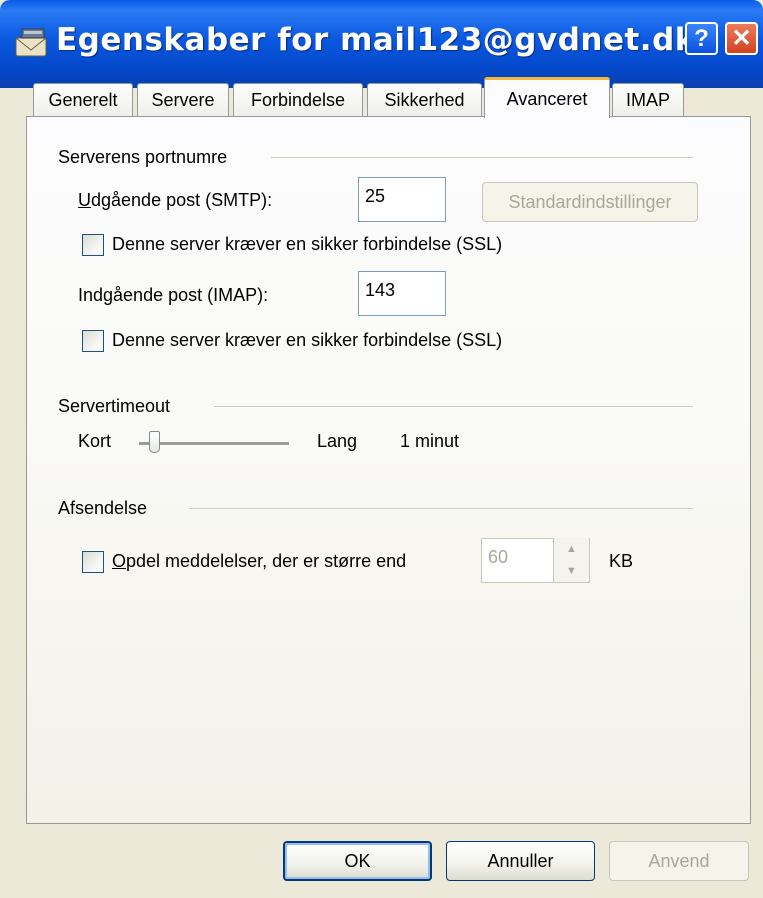  I want to click on tab-sikkerhed: Sikkerhed, so click(424, 99).